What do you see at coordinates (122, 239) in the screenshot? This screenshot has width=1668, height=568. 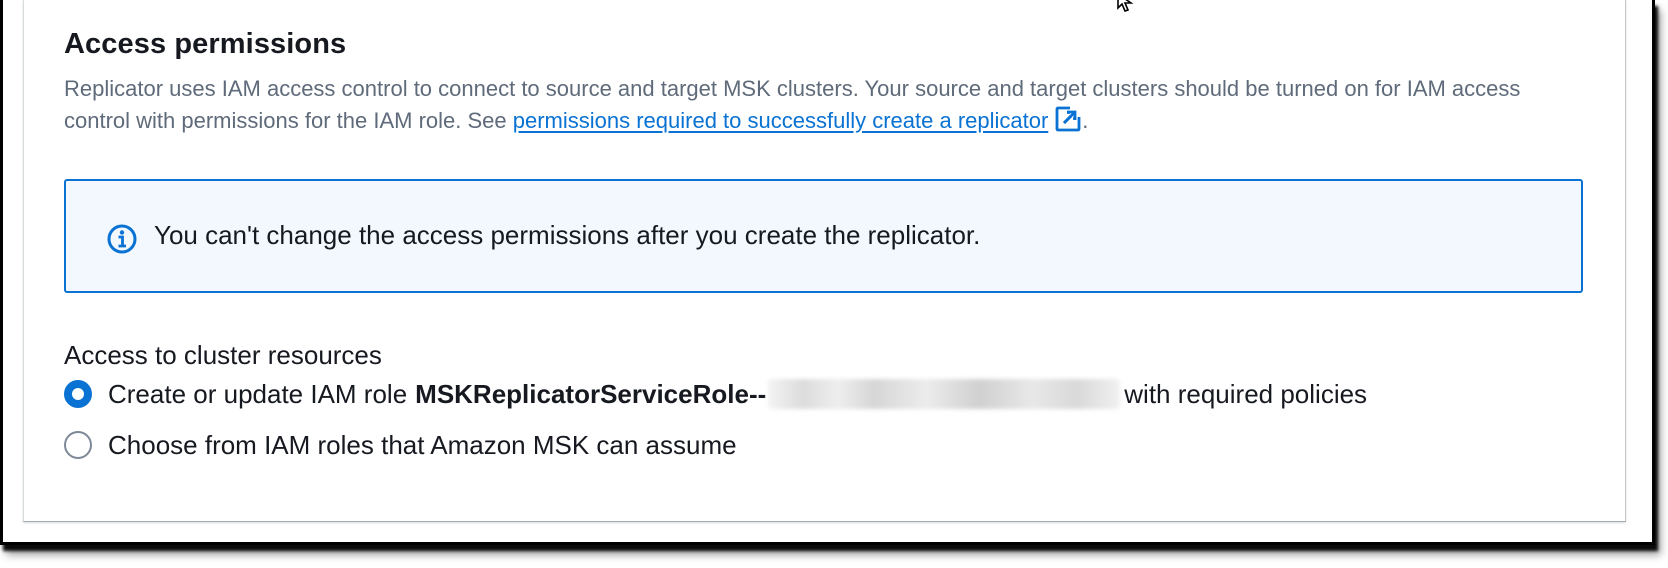 I see `info-icon` at bounding box center [122, 239].